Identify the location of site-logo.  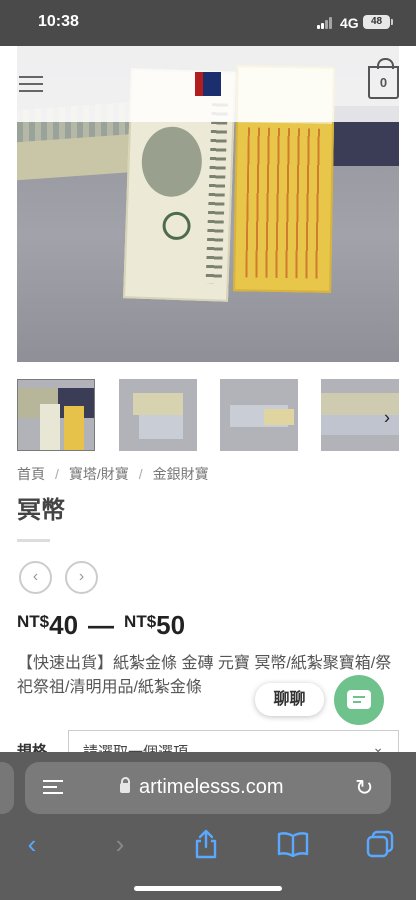
(208, 84).